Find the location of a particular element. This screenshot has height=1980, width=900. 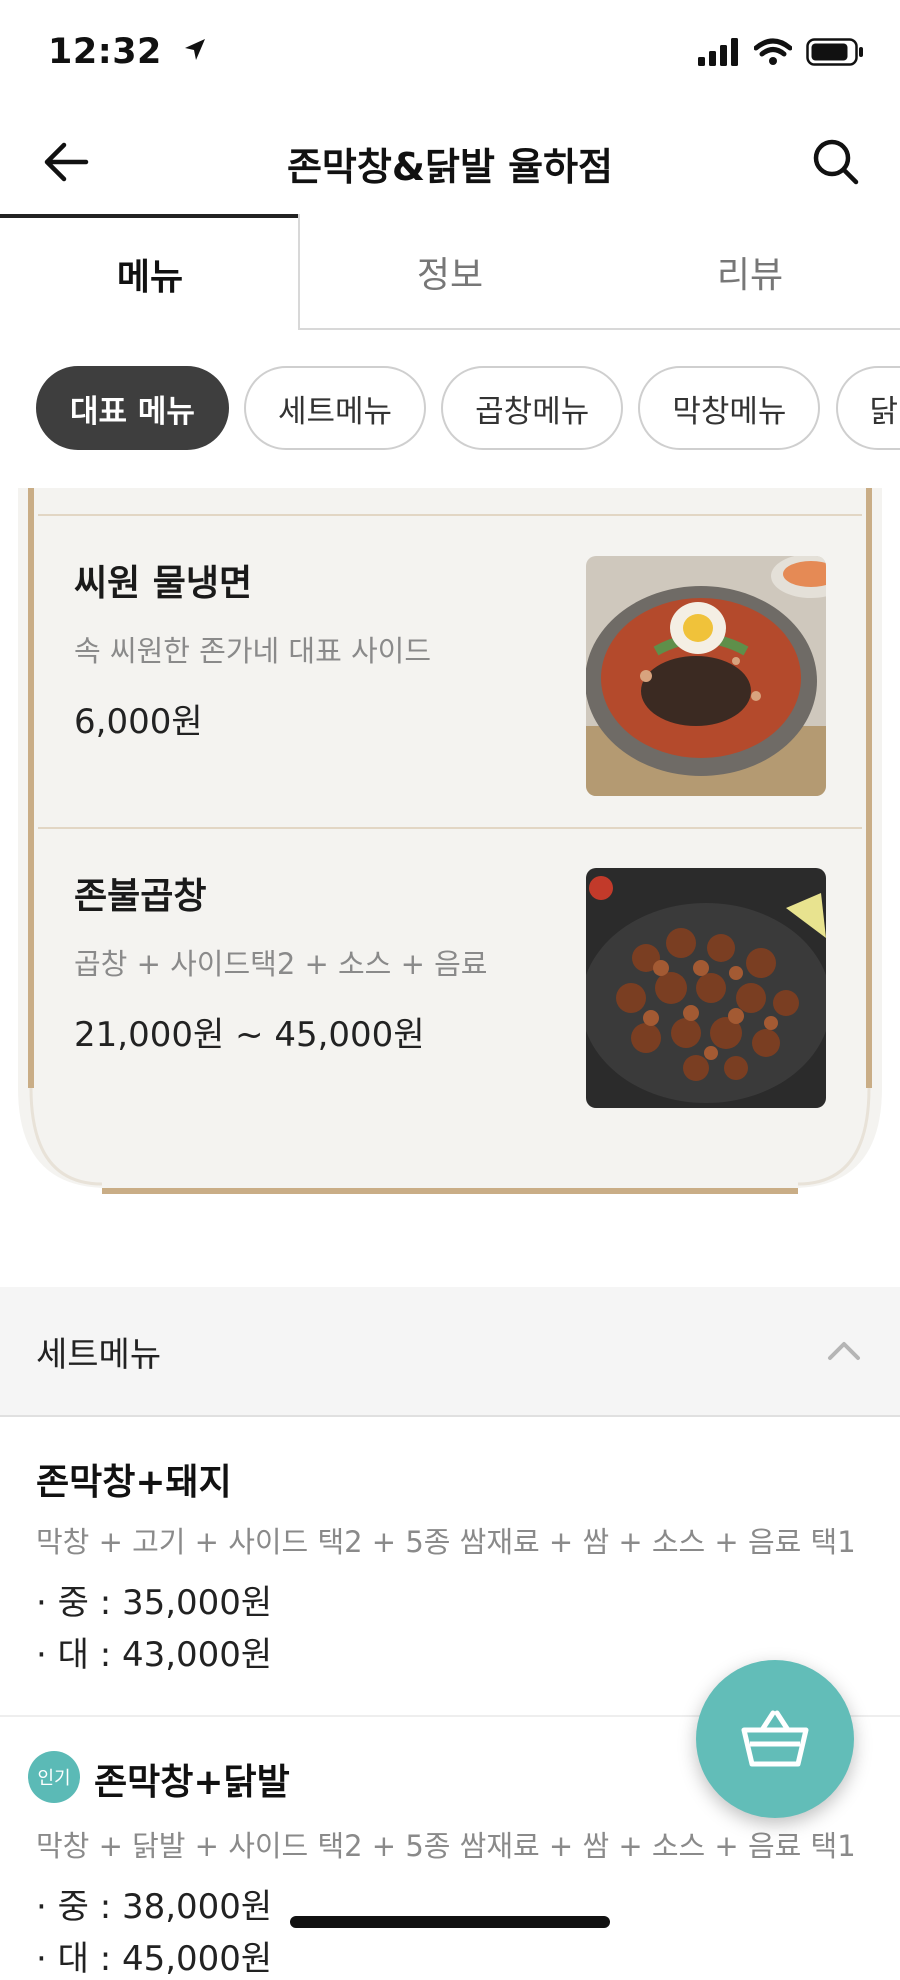

set-item-price: · 대 : 43,000원 is located at coordinates (154, 1655).